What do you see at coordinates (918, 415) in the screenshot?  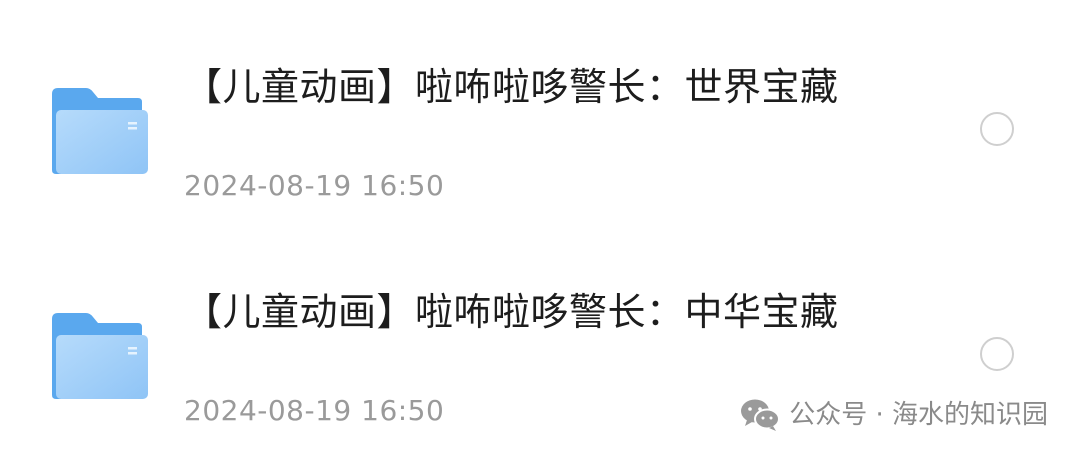 I see `watermark-text: 公众号 · 海水的知识园` at bounding box center [918, 415].